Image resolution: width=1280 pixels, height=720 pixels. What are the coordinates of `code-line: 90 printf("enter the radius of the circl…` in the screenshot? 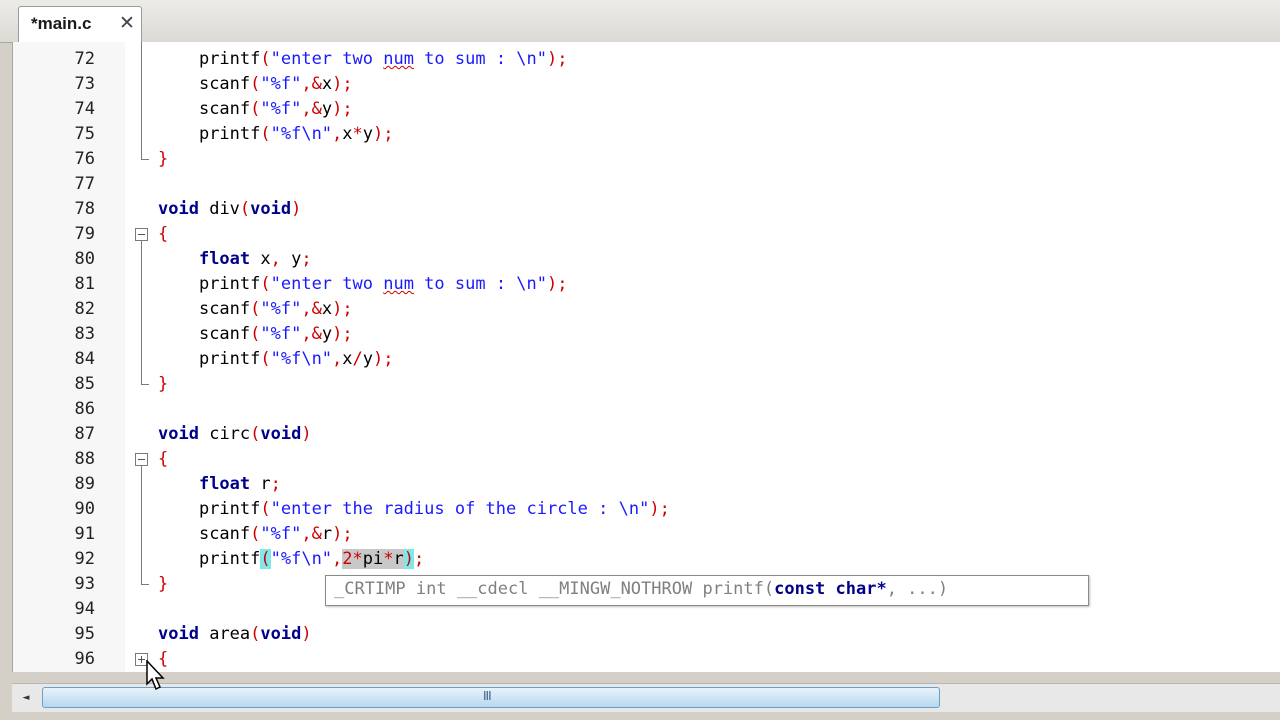 It's located at (646, 509).